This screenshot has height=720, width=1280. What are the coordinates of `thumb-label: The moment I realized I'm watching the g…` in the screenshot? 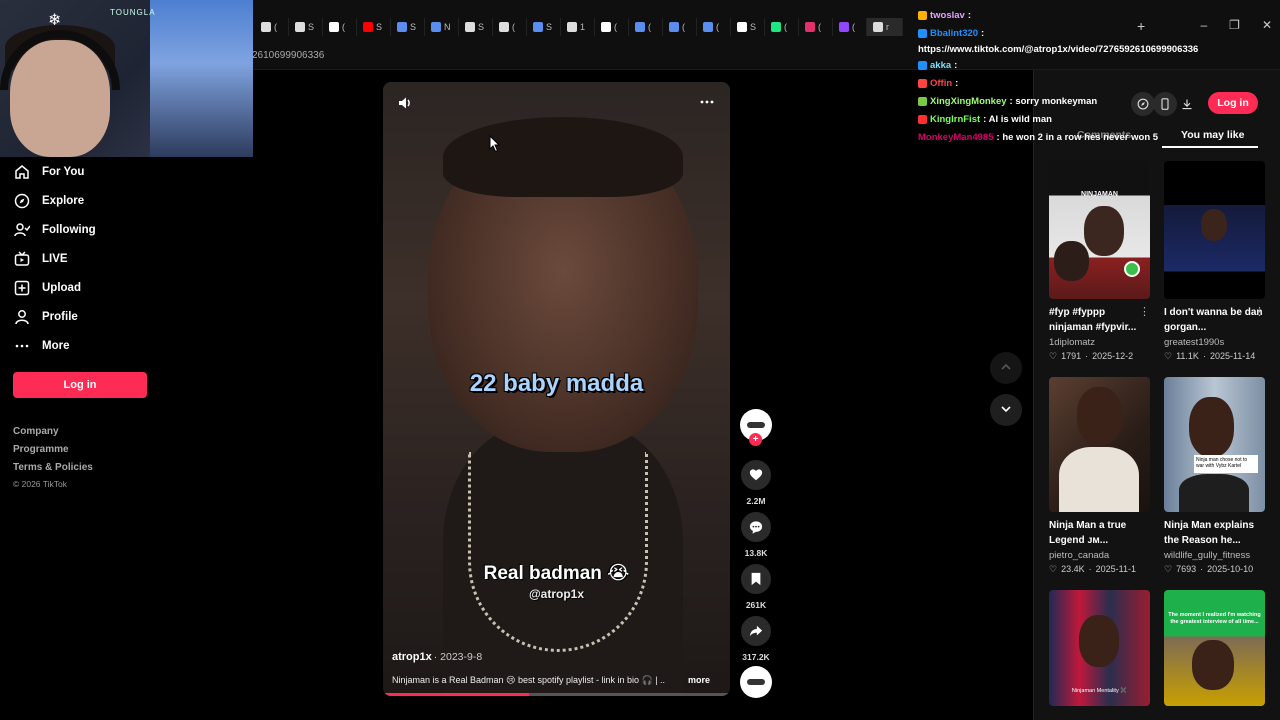 It's located at (1214, 618).